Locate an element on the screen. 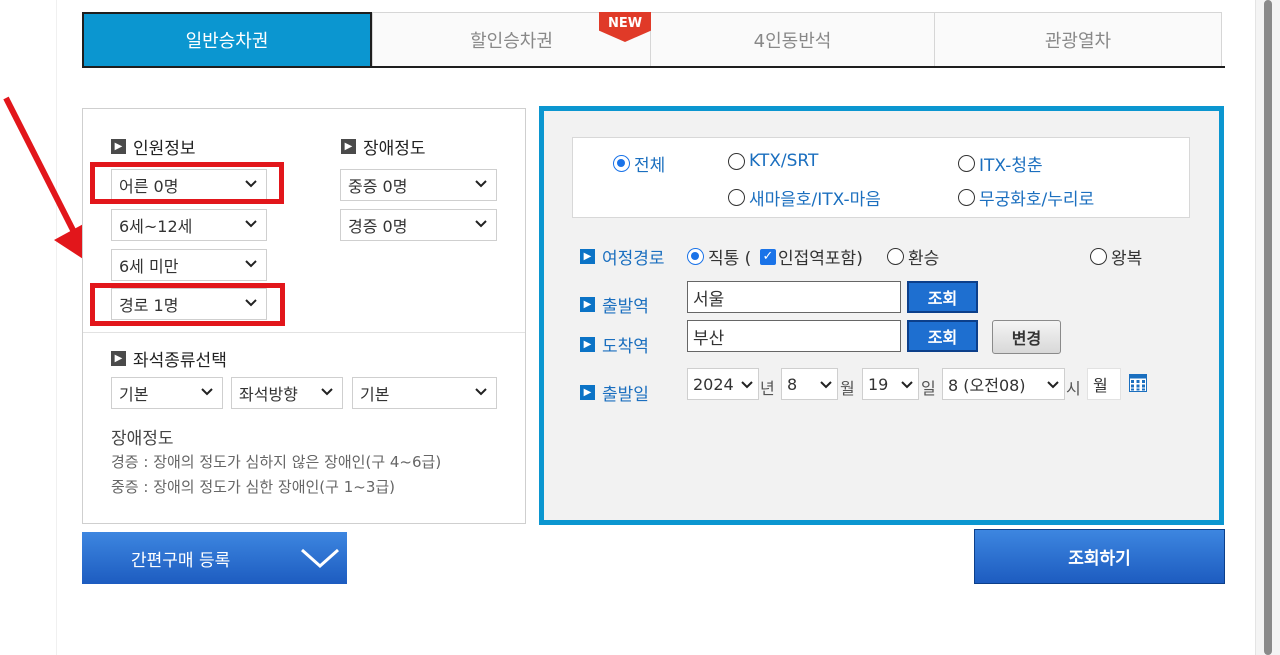 The image size is (1280, 655). passenger-info-title: ▶ 인원정보 is located at coordinates (153, 146).